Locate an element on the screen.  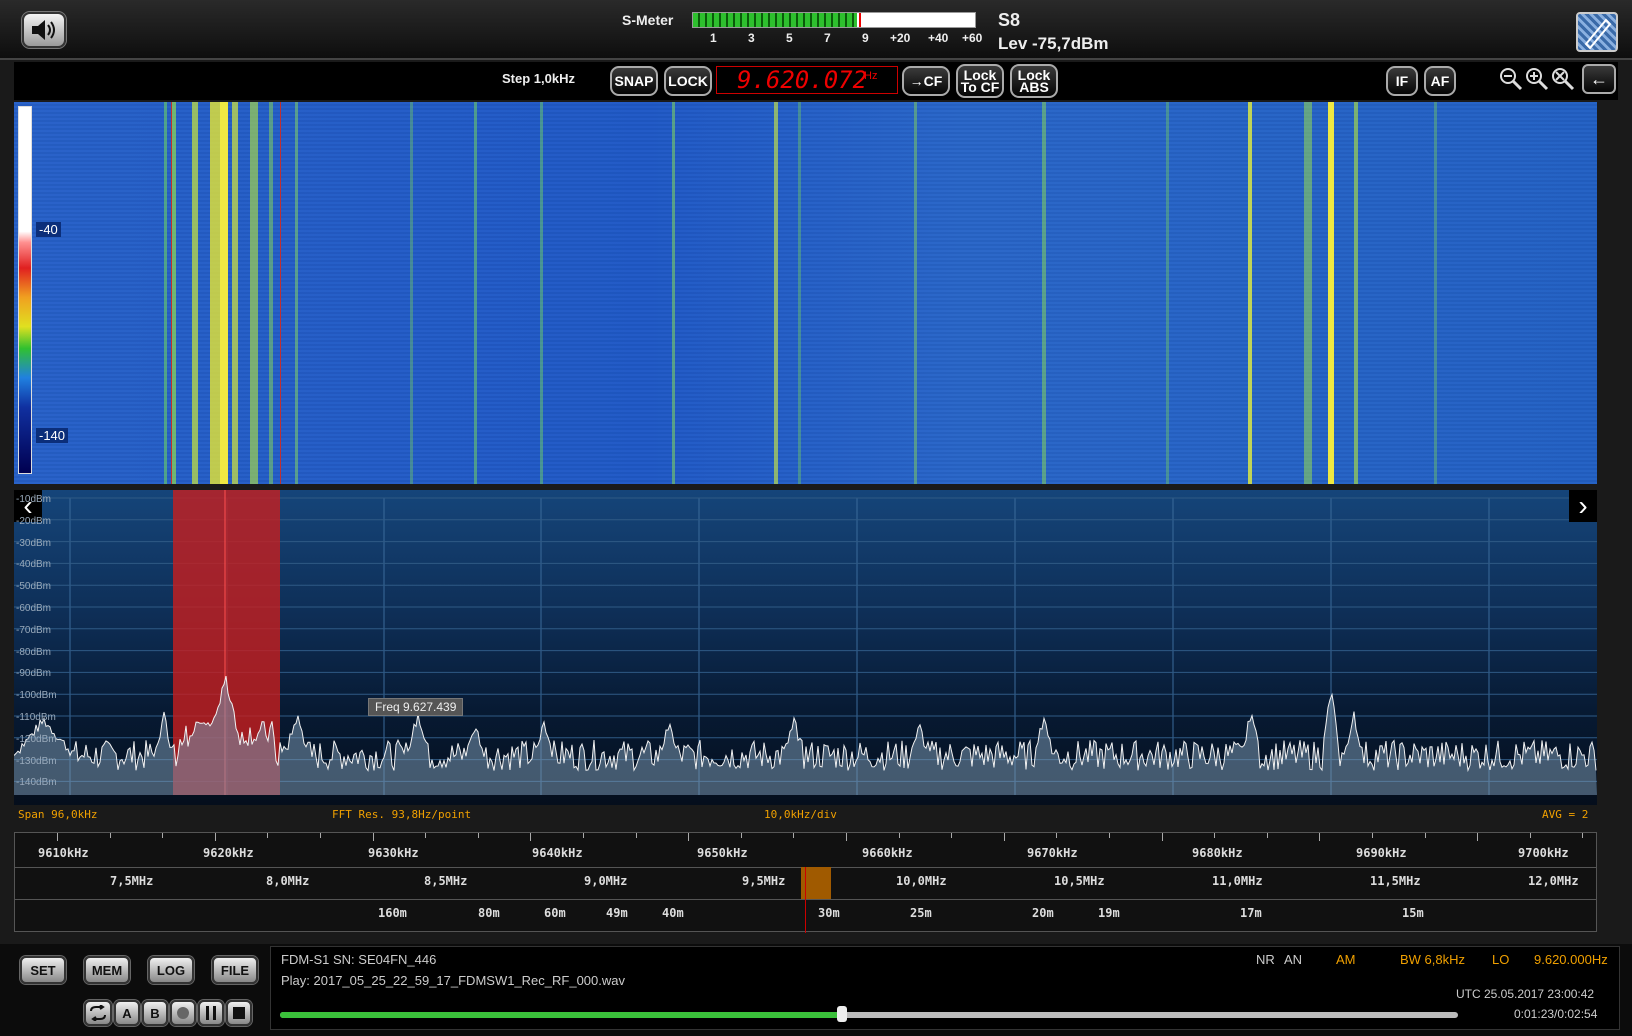
file-button: FILE is located at coordinates (235, 970).